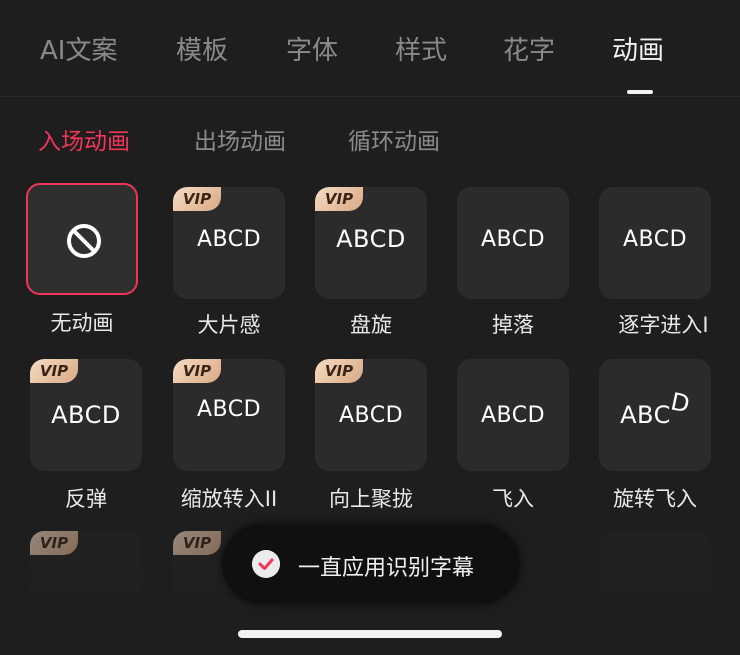 The width and height of the screenshot is (740, 655). What do you see at coordinates (663, 325) in the screenshot?
I see `animation-label: 逐字进入I` at bounding box center [663, 325].